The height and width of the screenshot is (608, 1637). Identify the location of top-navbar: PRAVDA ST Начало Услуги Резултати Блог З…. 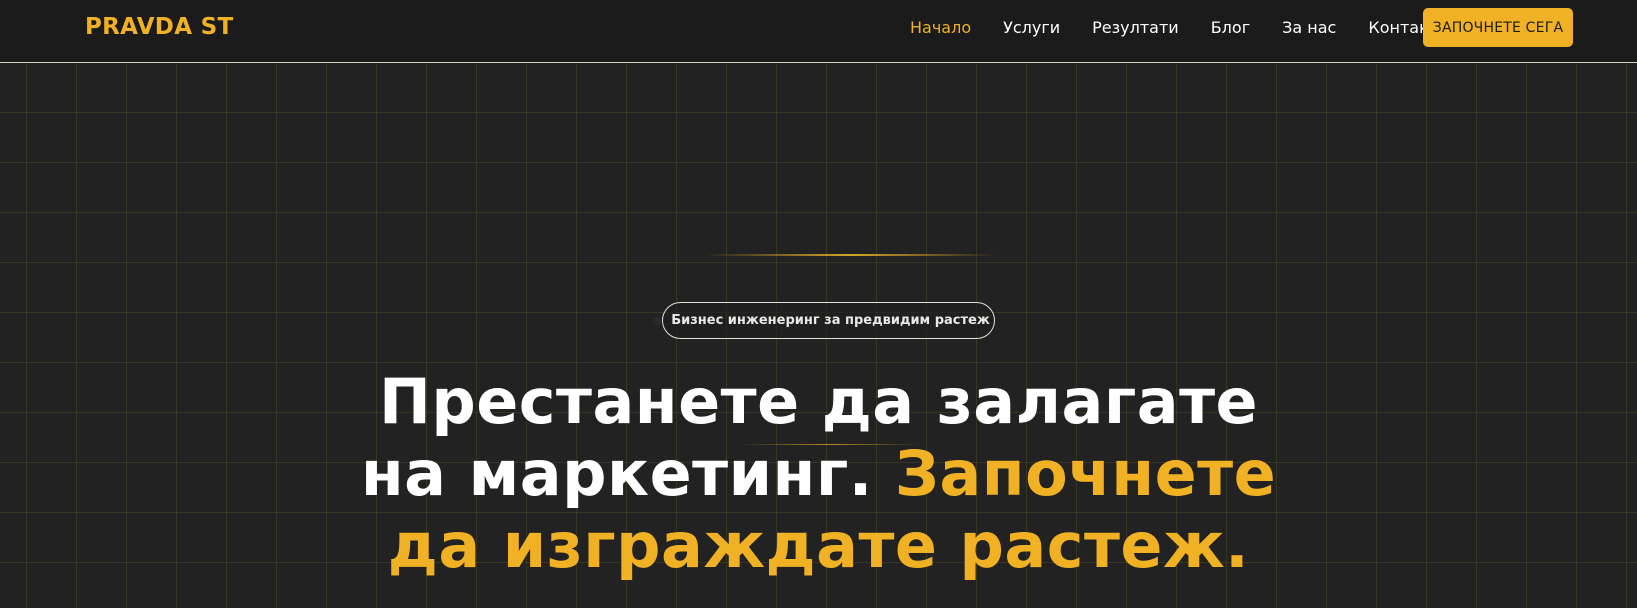
(818, 31).